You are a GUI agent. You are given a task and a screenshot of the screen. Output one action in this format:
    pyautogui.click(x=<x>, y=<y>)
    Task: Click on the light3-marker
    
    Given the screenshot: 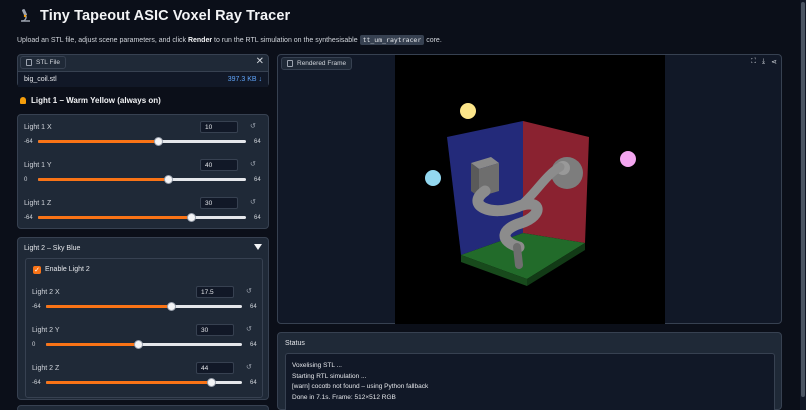 What is the action you would take?
    pyautogui.click(x=628, y=159)
    